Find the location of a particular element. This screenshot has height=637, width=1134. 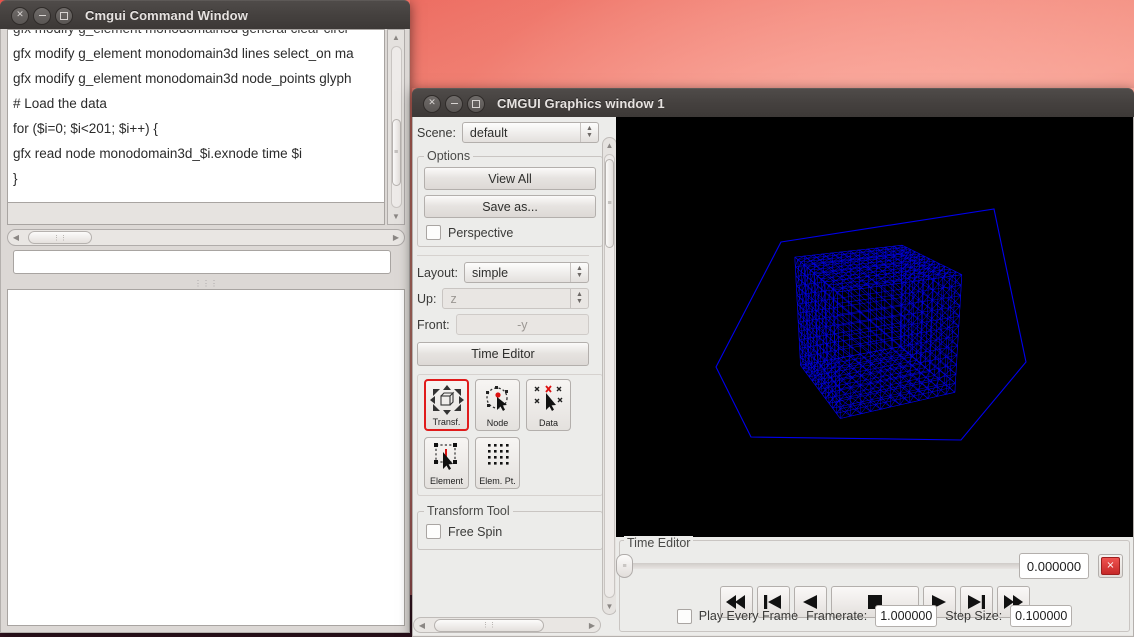

tool-label: Data is located at coordinates (548, 423).